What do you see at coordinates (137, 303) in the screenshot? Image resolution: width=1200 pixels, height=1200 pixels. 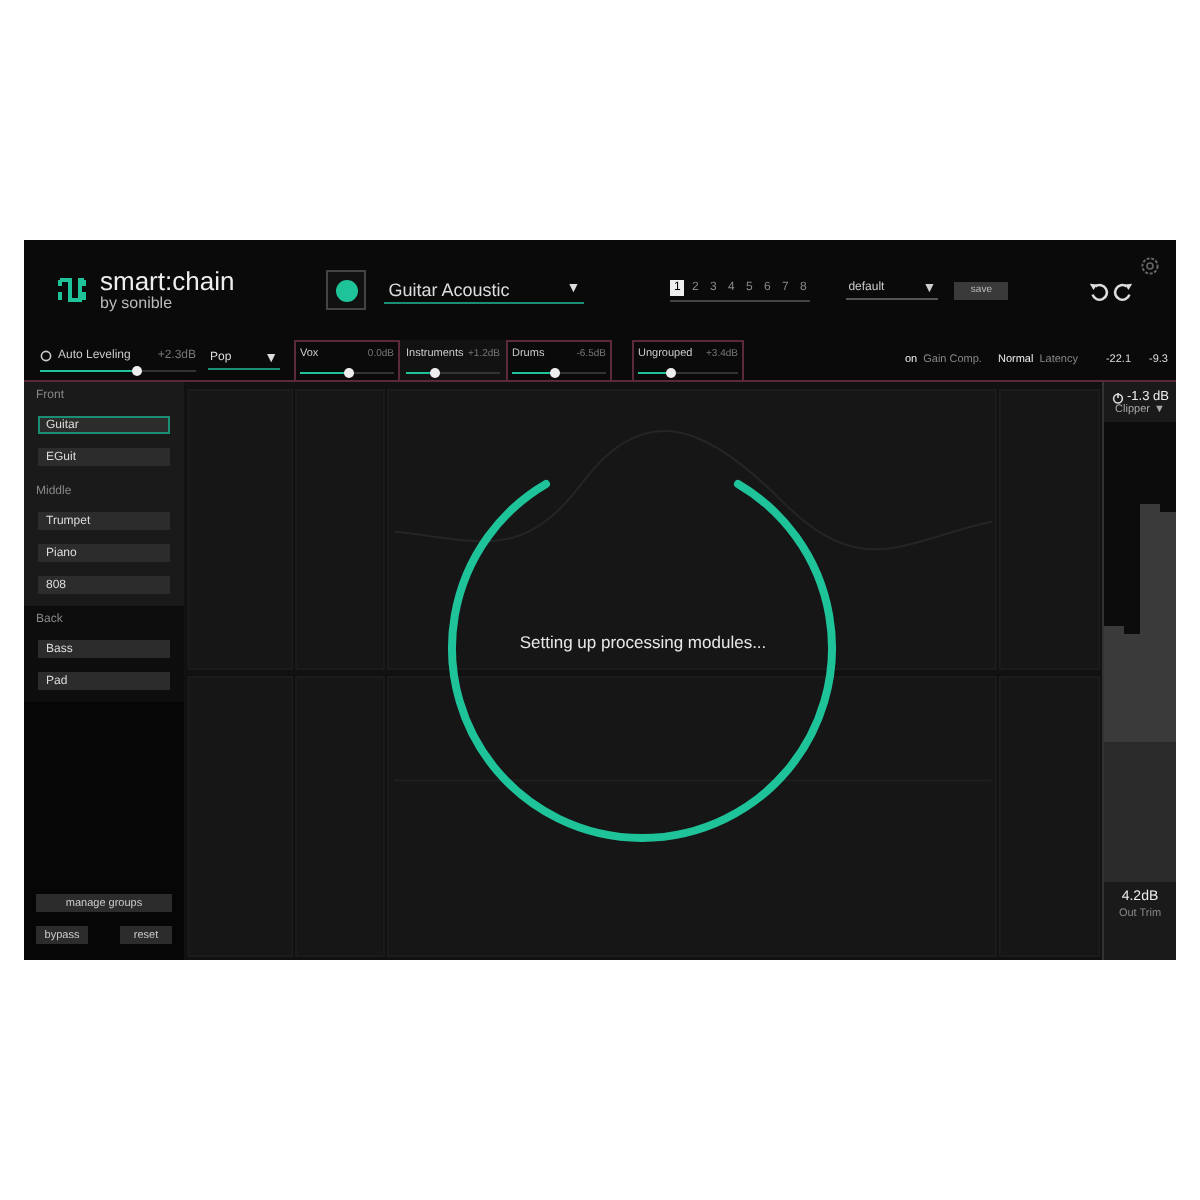 I see `logo-byline: by sonible` at bounding box center [137, 303].